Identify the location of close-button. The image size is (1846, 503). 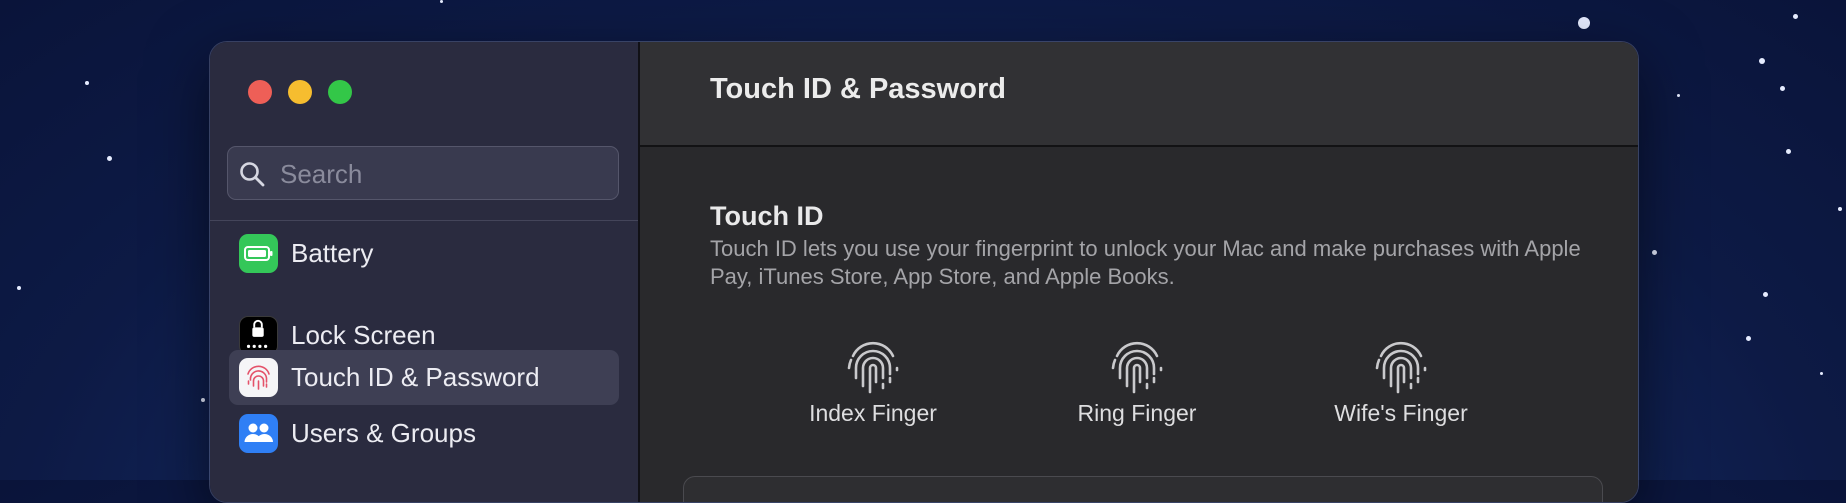
(260, 92).